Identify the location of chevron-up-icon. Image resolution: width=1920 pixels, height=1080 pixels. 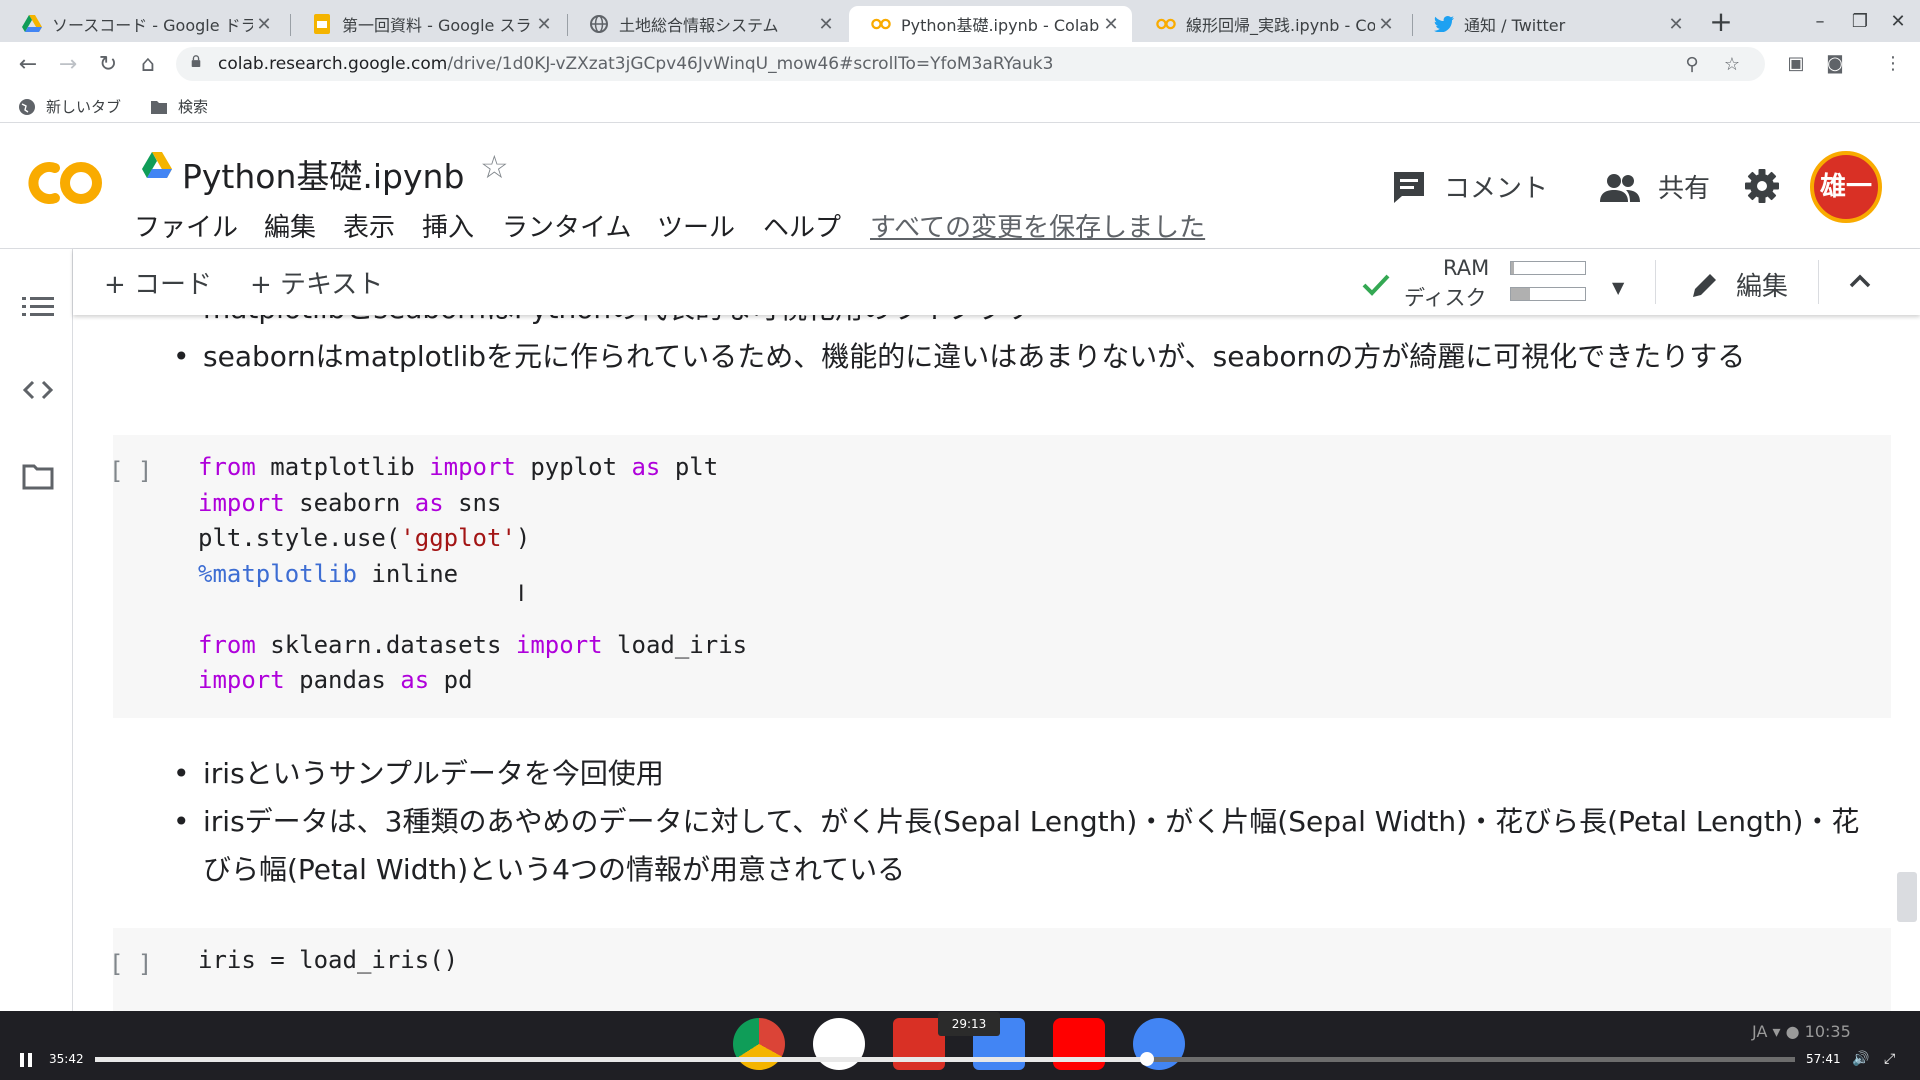
(1860, 281).